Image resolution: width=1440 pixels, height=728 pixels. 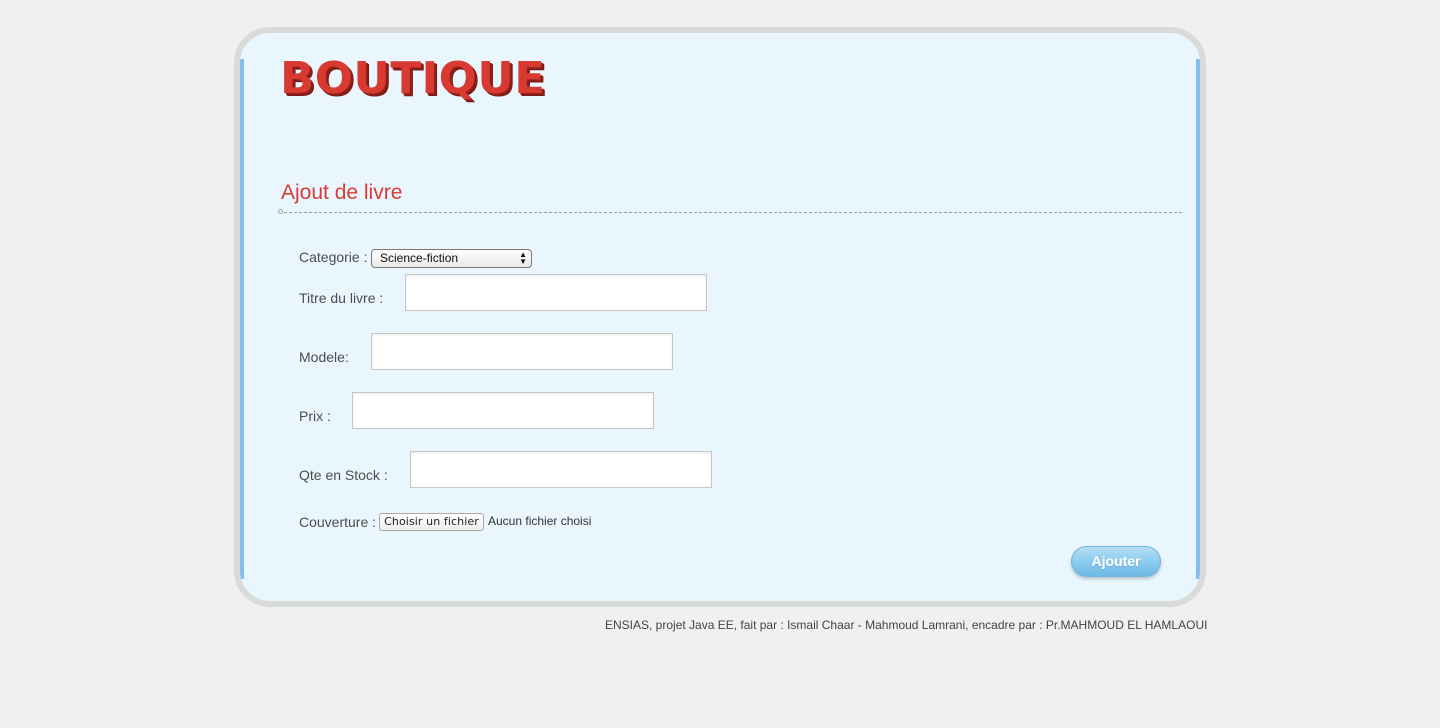 I want to click on divider-dot-icon, so click(x=280, y=211).